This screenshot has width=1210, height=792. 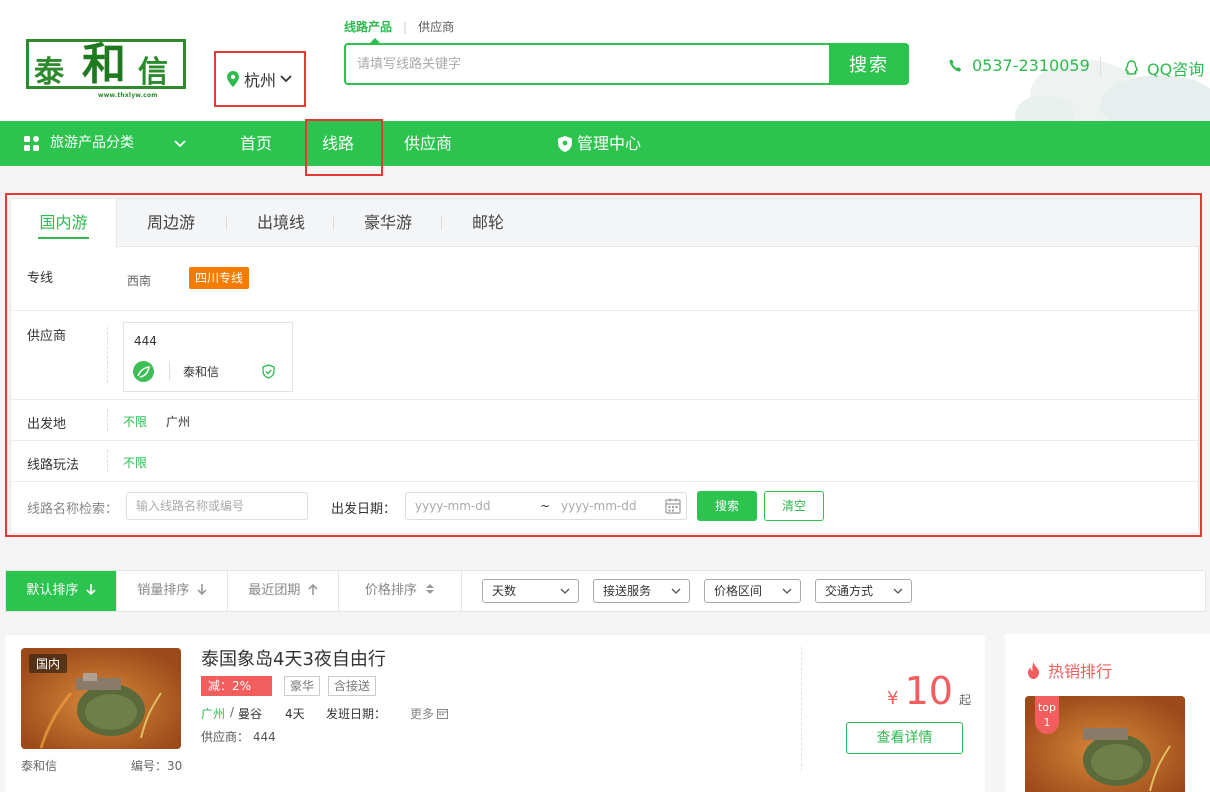 What do you see at coordinates (588, 64) in the screenshot?
I see `search-input` at bounding box center [588, 64].